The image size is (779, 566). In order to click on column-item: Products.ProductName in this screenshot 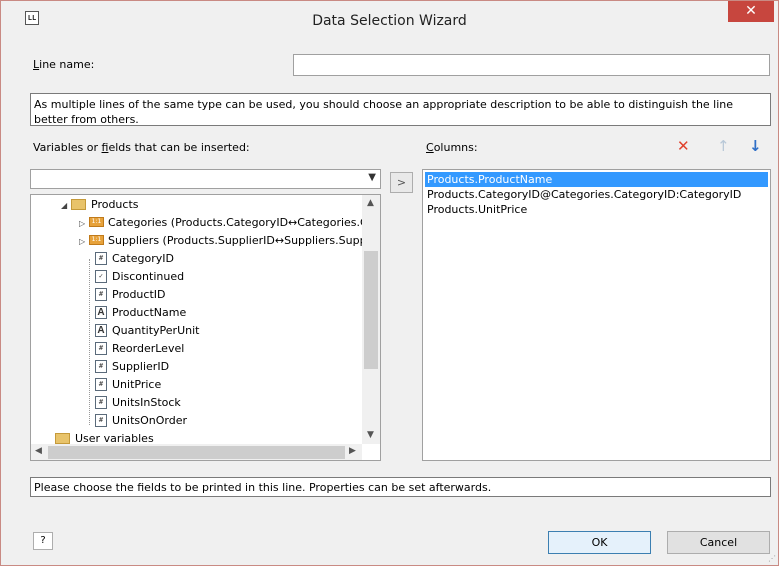, I will do `click(596, 179)`.